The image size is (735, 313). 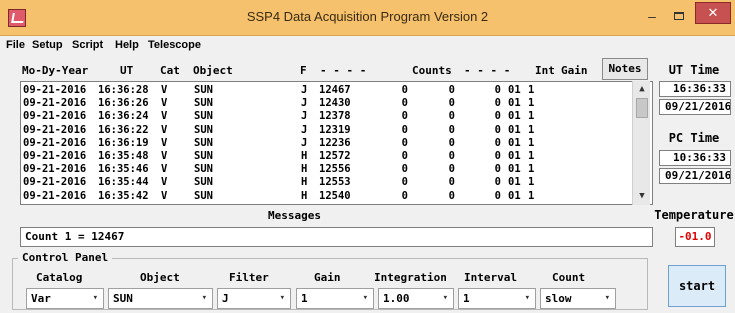 What do you see at coordinates (713, 13) in the screenshot?
I see `close-button: ✕` at bounding box center [713, 13].